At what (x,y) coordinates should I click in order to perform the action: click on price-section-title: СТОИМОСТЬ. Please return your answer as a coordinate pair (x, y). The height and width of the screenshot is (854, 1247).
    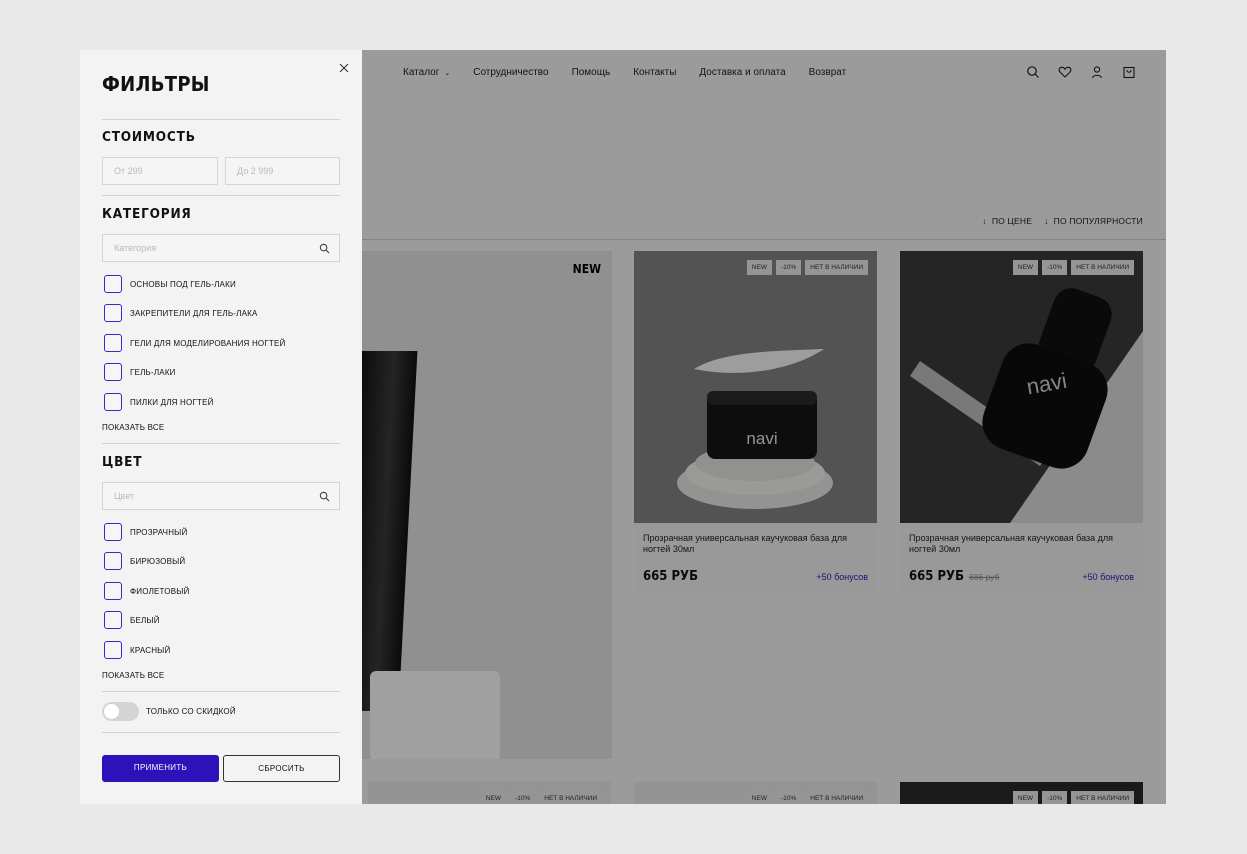
    Looking at the image, I should click on (149, 137).